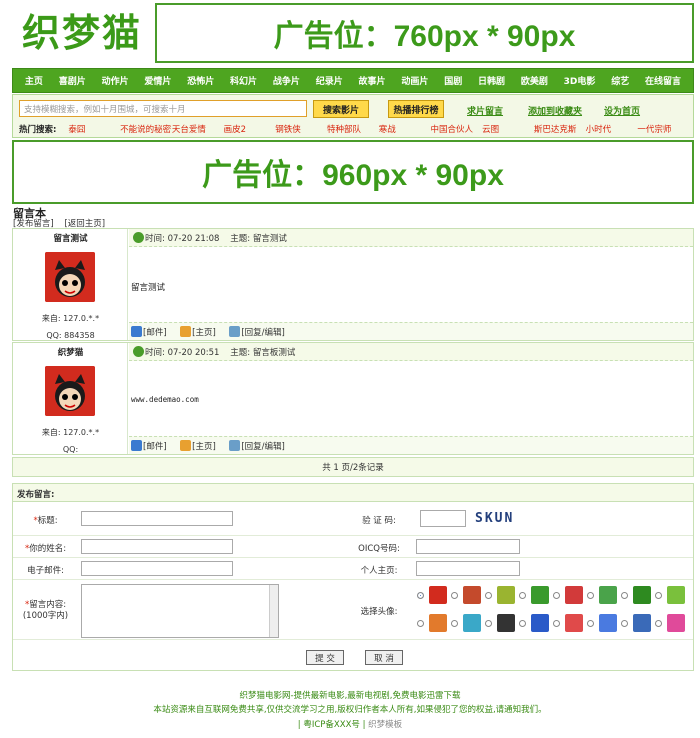 This screenshot has width=700, height=738. What do you see at coordinates (372, 80) in the screenshot?
I see `nav-item-story: 故事片` at bounding box center [372, 80].